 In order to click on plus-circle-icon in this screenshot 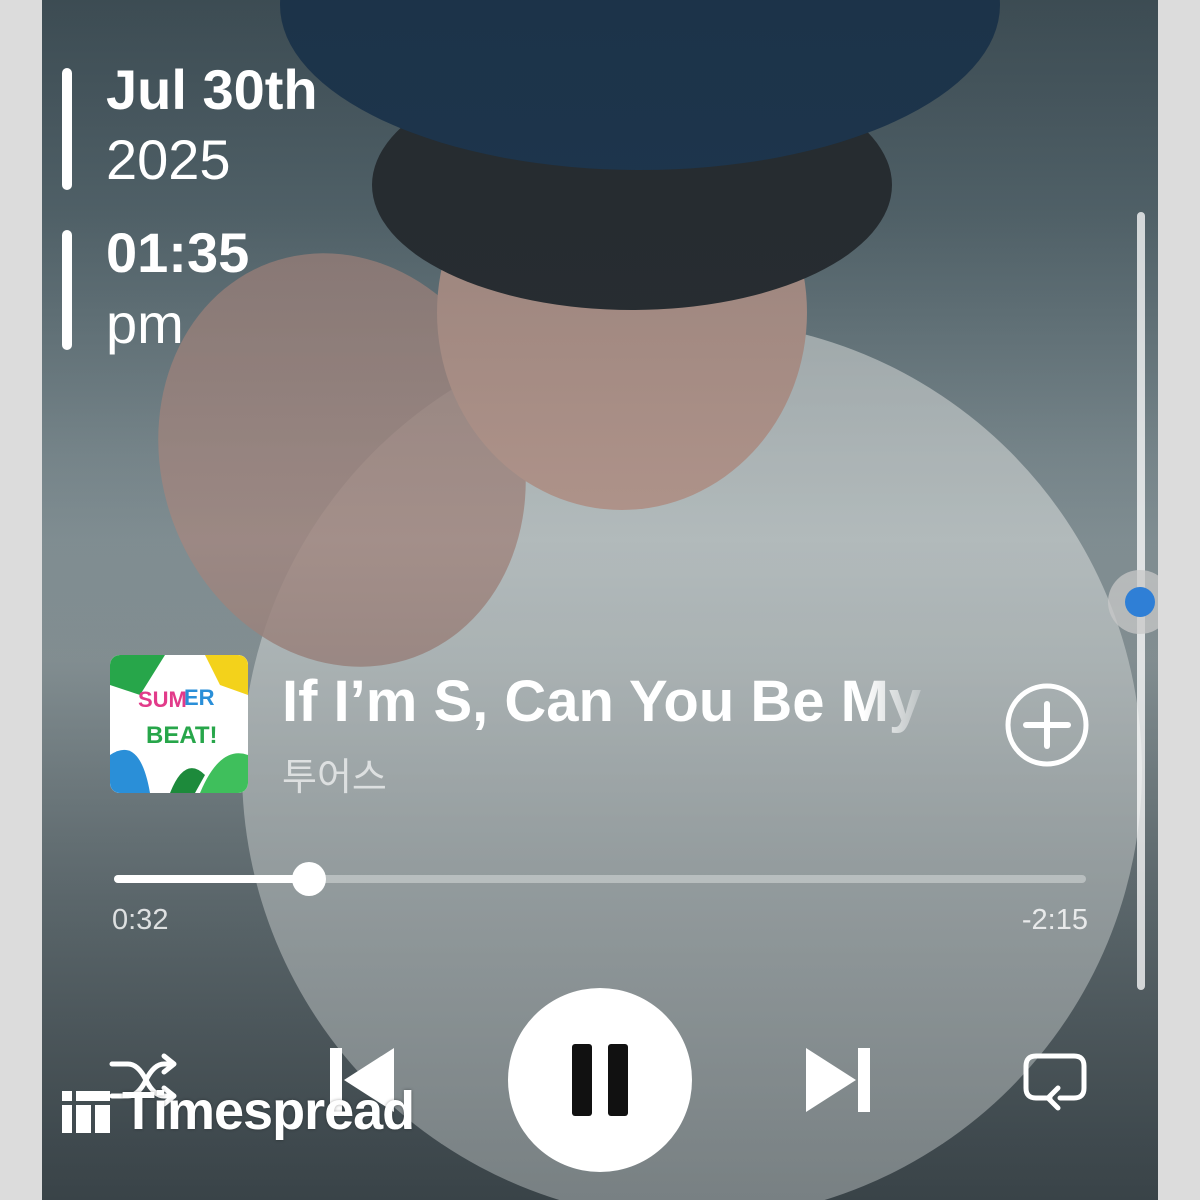, I will do `click(1047, 725)`.